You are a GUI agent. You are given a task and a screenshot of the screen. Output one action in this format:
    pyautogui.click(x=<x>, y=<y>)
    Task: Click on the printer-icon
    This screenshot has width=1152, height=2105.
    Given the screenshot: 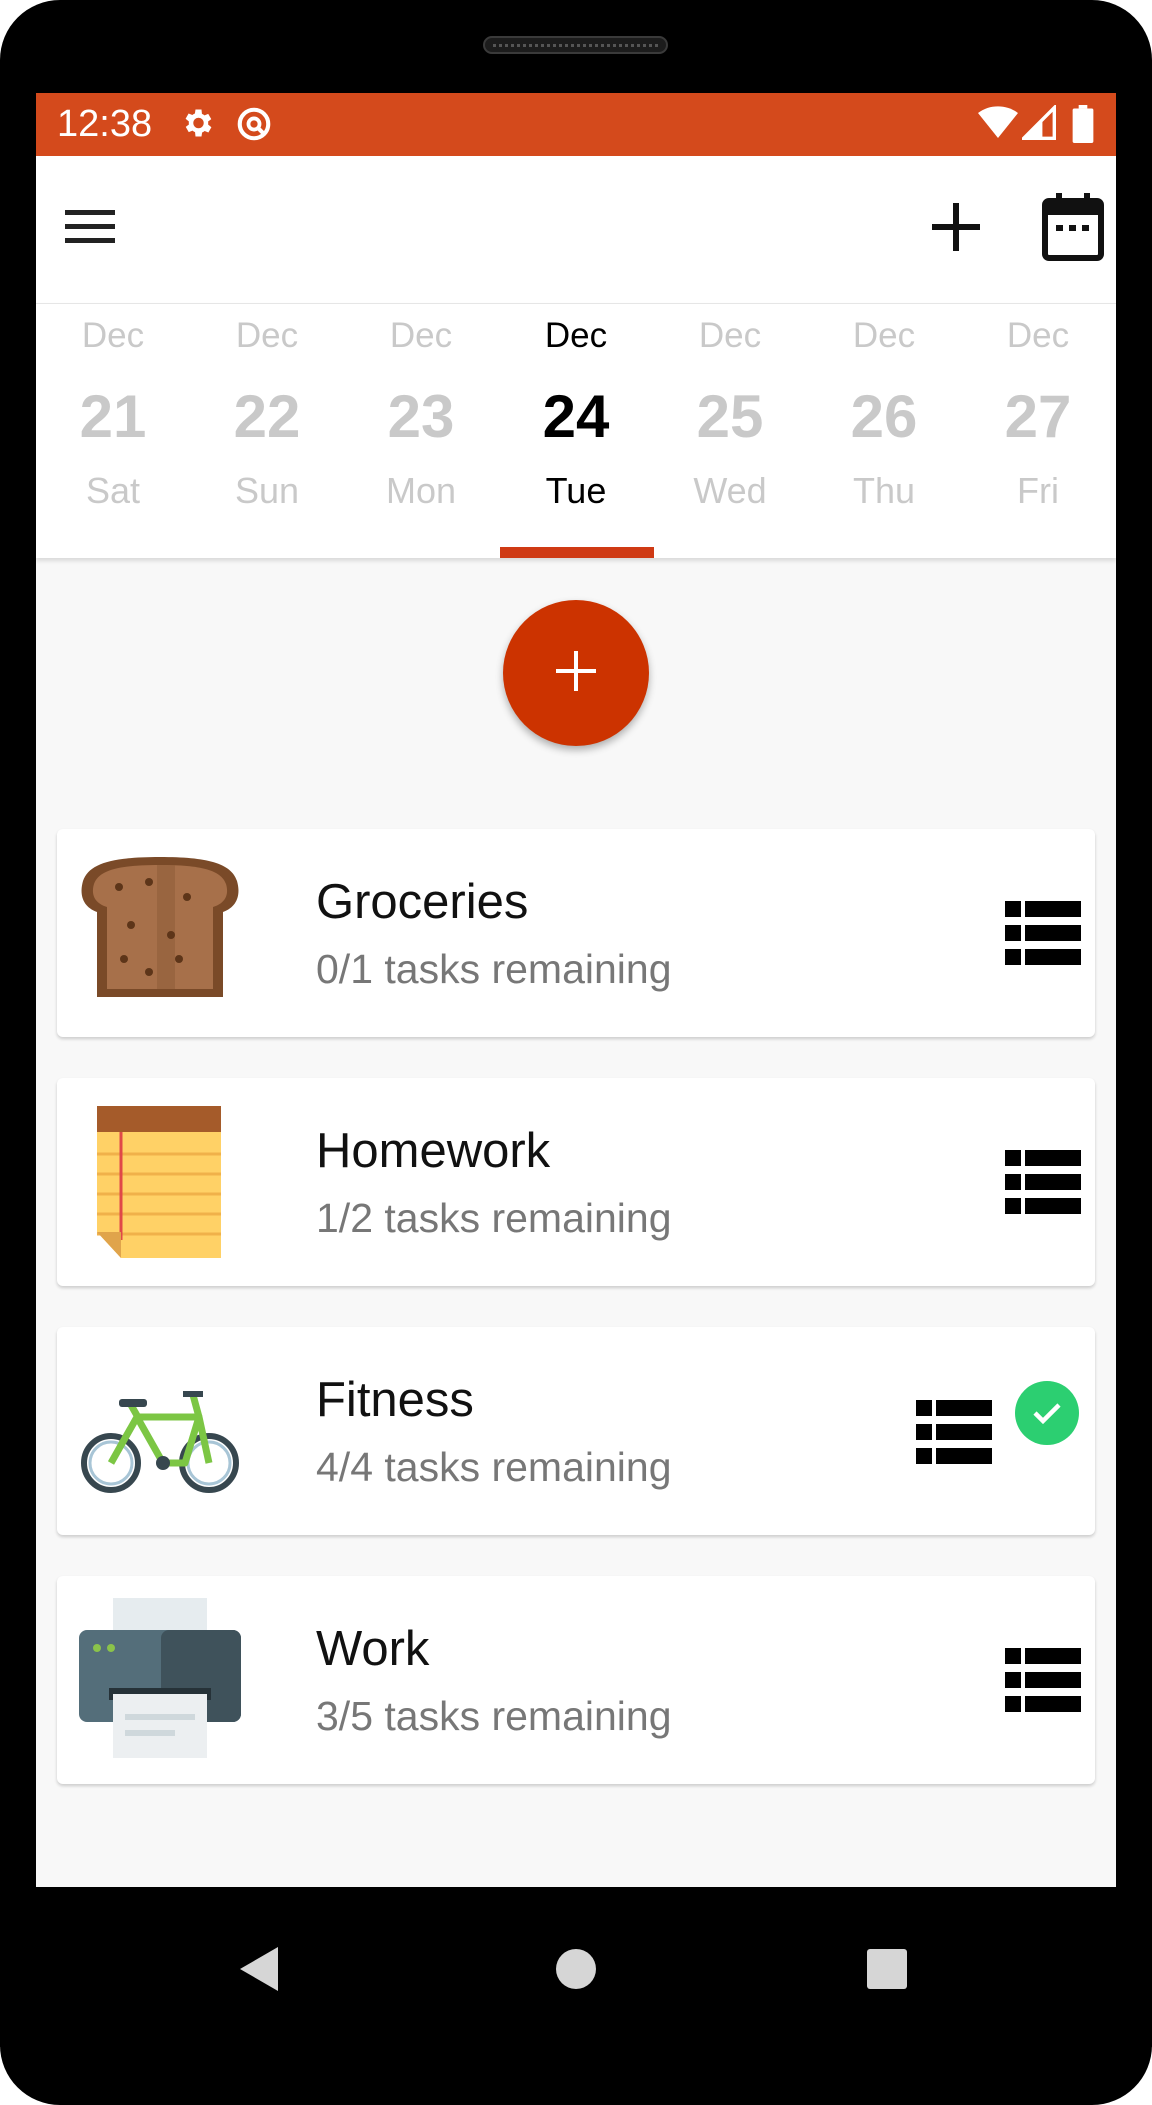 What is the action you would take?
    pyautogui.click(x=160, y=1678)
    